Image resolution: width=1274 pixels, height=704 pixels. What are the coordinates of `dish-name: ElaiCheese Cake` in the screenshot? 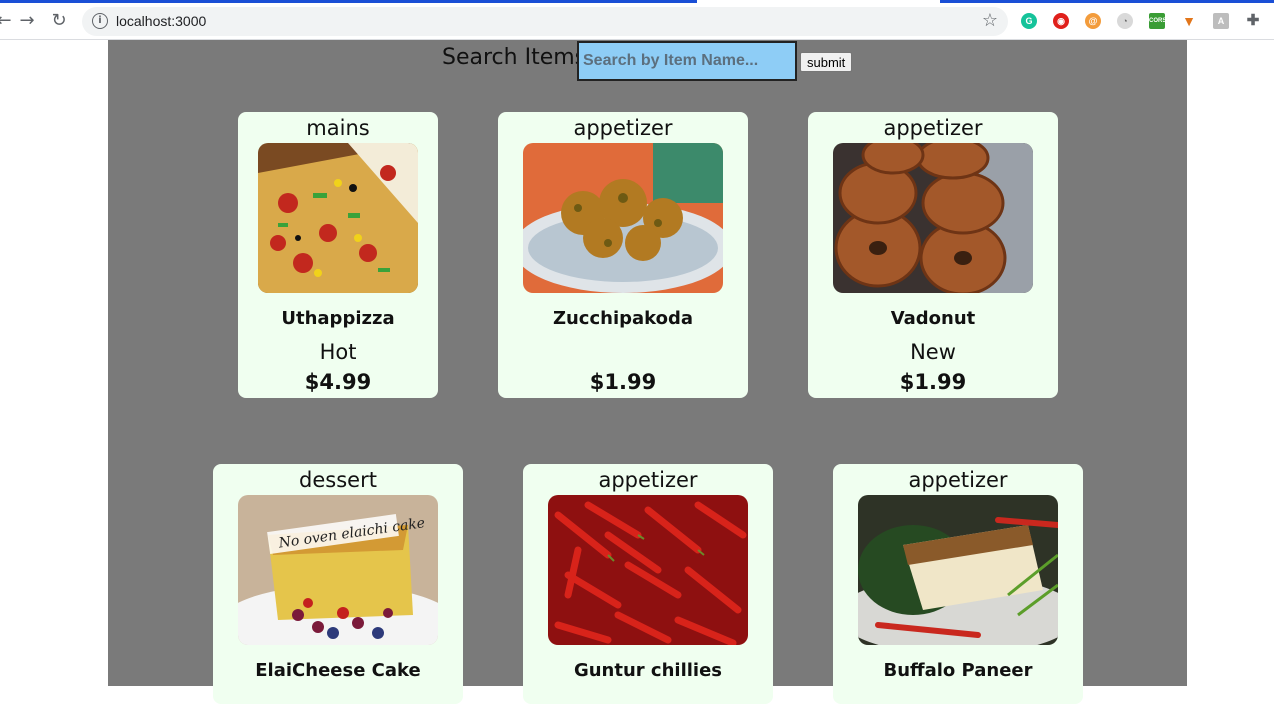 It's located at (338, 670).